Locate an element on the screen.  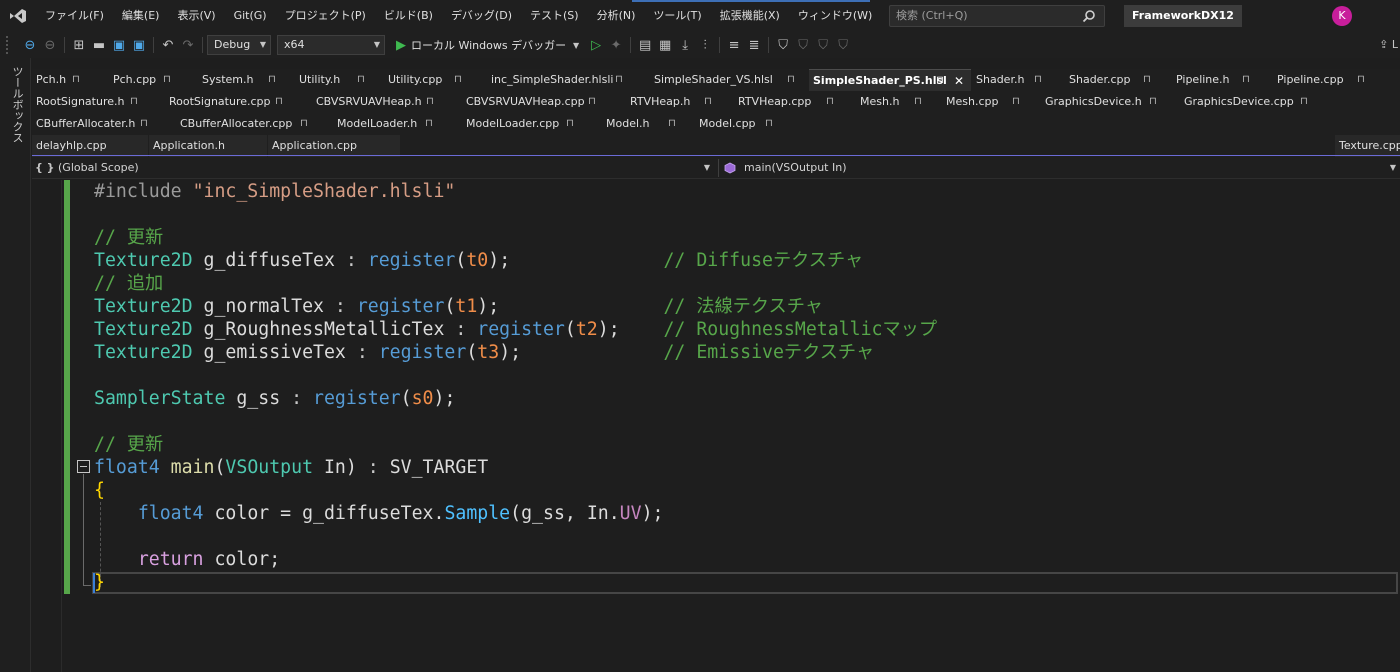
collapse-toggle-icon is located at coordinates (83, 466).